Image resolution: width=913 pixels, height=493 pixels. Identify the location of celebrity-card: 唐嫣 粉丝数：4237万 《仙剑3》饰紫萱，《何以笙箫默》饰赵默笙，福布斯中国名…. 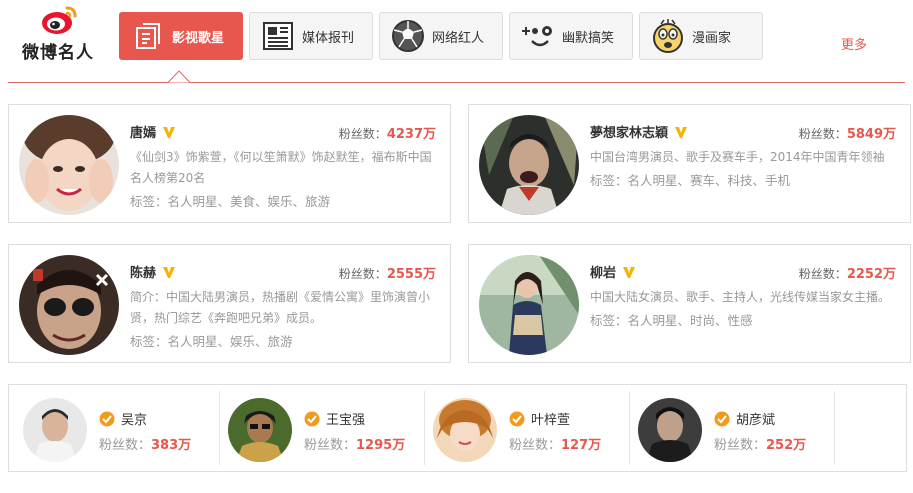
(229, 163).